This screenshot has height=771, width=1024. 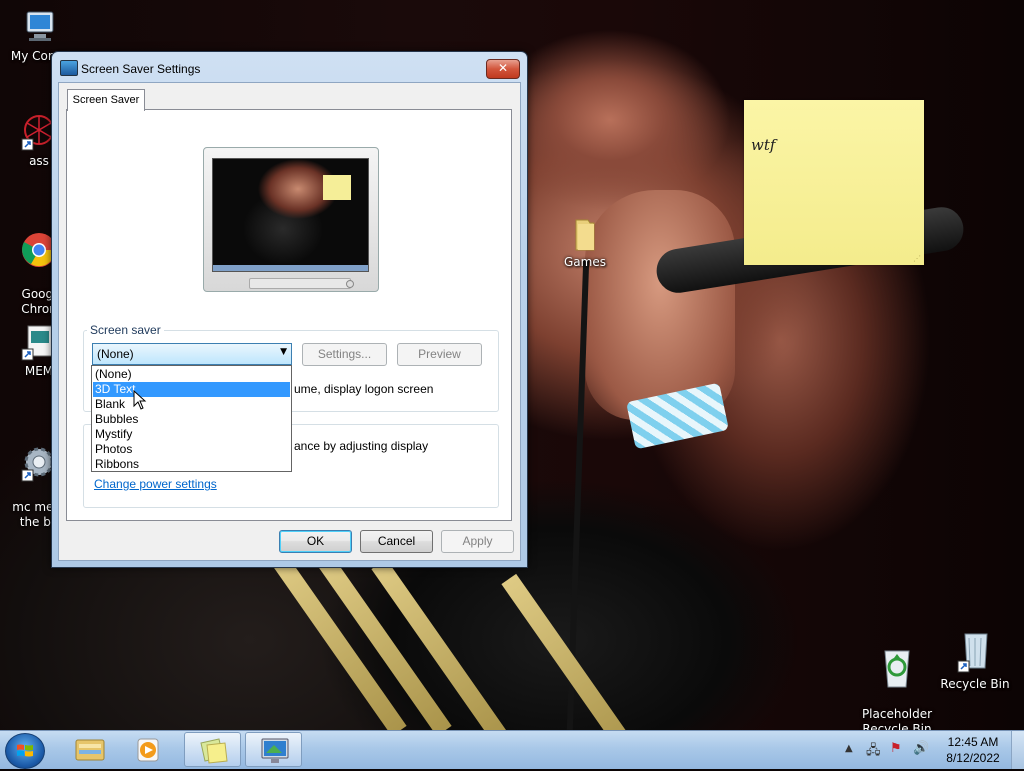 I want to click on computer-icon, so click(x=40, y=26).